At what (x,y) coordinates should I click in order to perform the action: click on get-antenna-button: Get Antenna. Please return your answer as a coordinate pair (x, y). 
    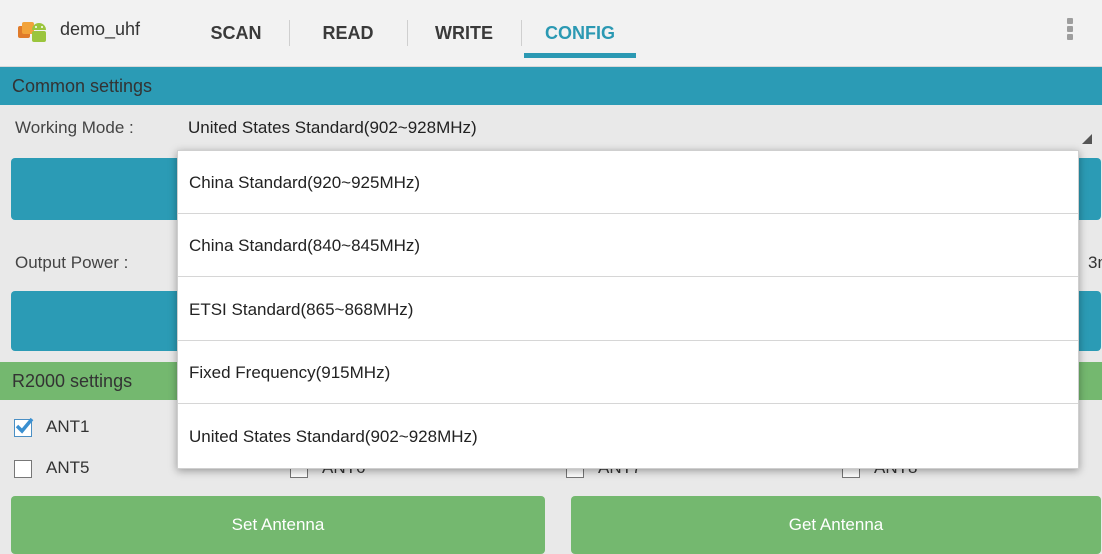
    Looking at the image, I should click on (836, 525).